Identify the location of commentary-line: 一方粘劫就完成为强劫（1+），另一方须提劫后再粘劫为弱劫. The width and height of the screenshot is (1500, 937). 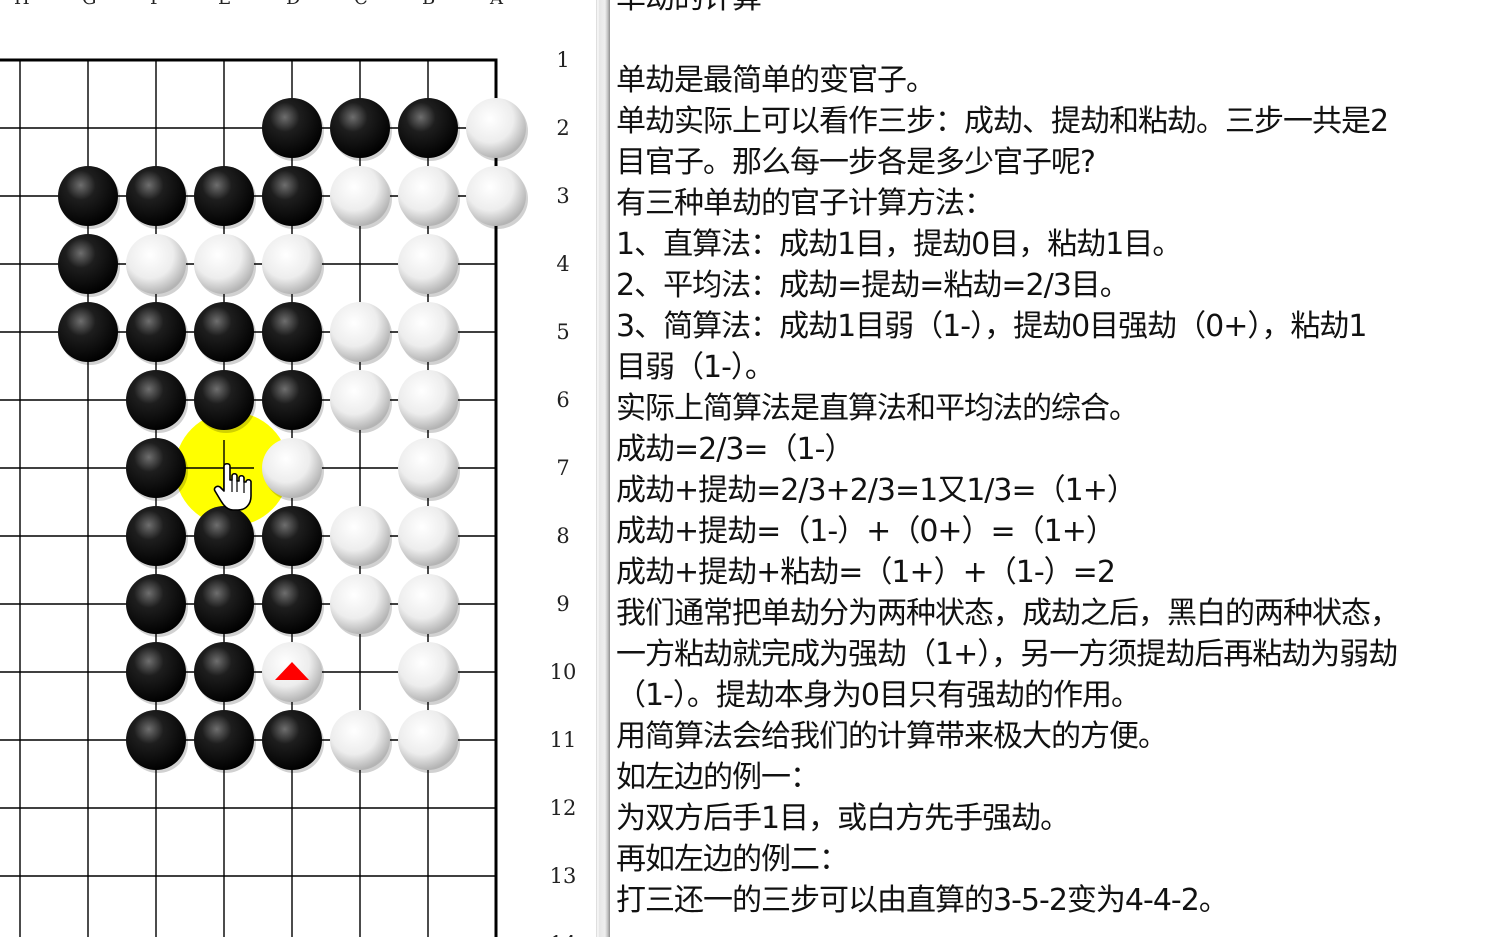
(1007, 654).